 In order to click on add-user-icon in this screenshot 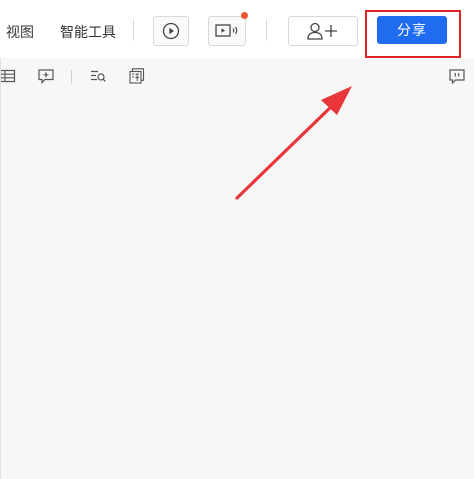, I will do `click(322, 31)`.